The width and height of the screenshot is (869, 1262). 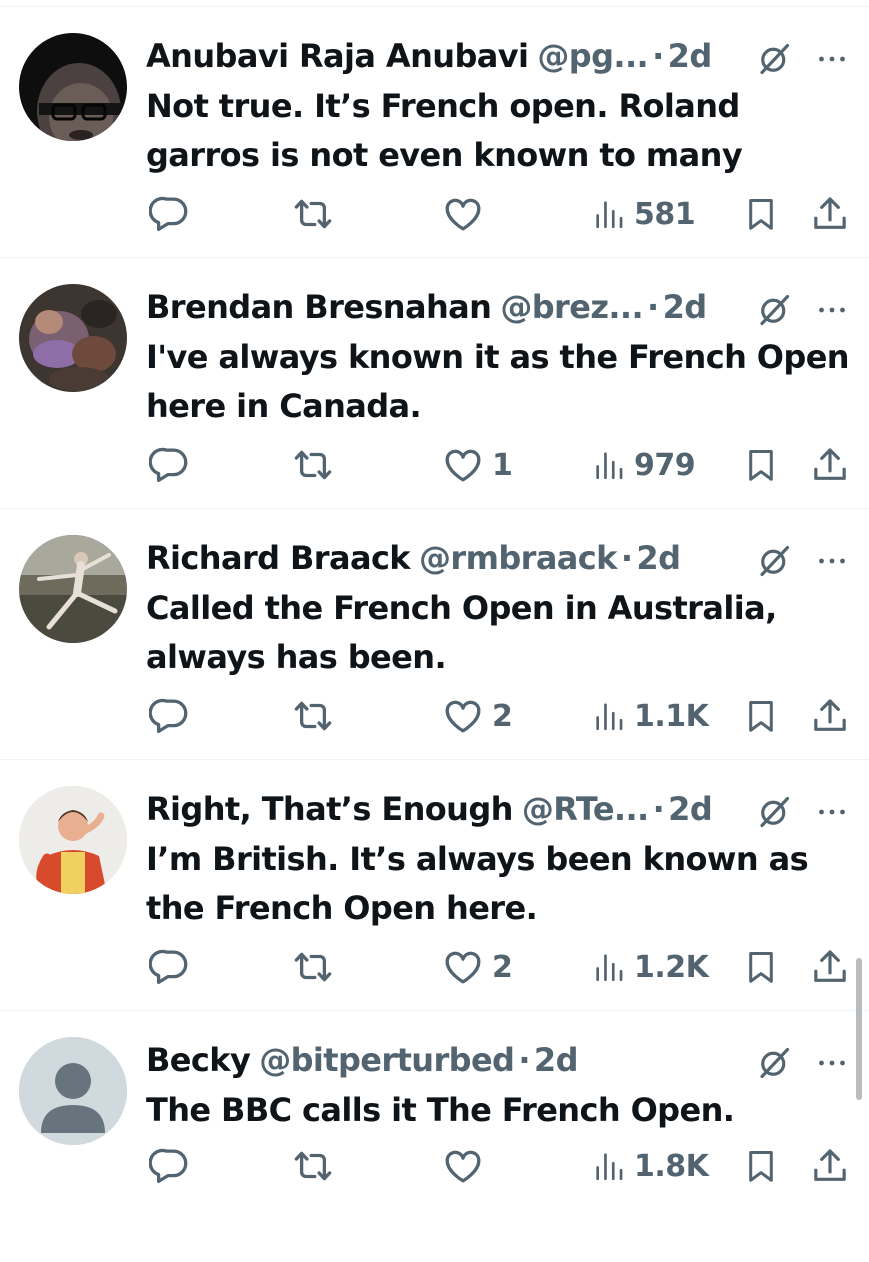 I want to click on user-handle: @bitperturbed, so click(x=387, y=1060).